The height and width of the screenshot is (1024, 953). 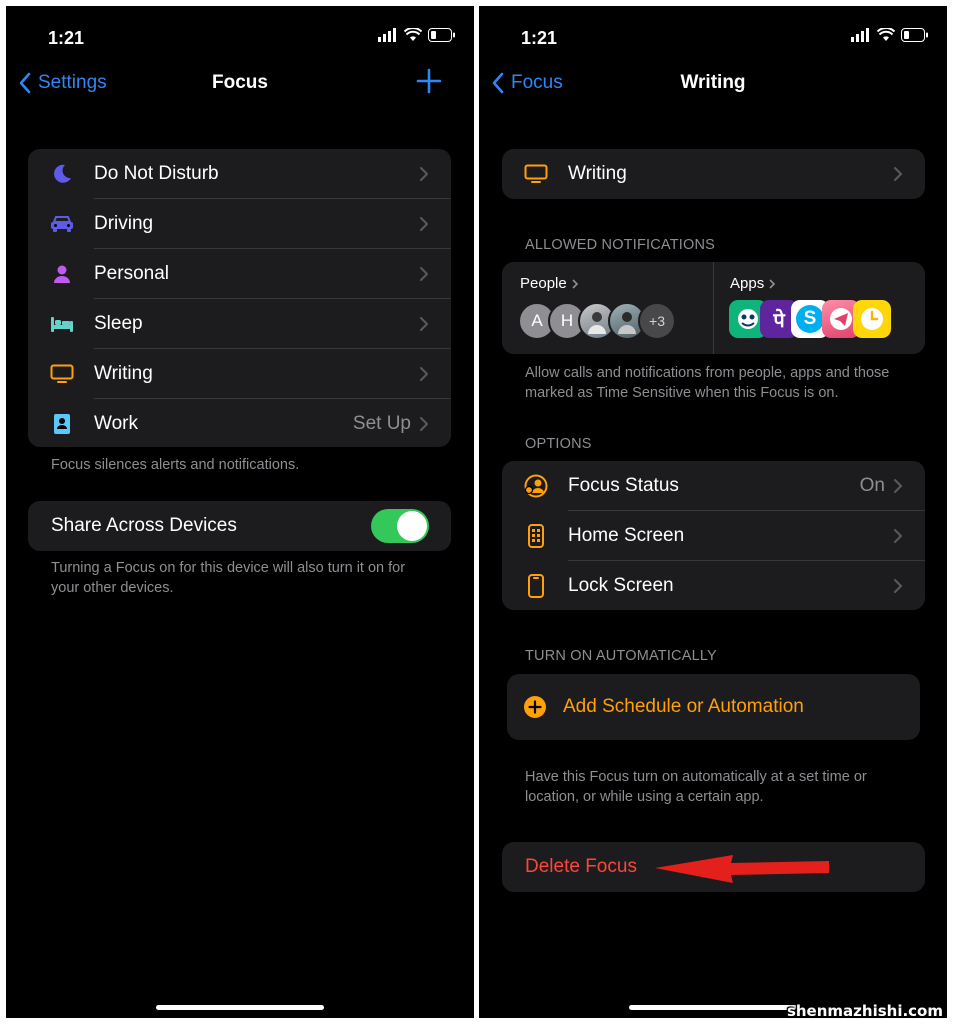 What do you see at coordinates (683, 706) in the screenshot?
I see `add-schedule-label: Add Schedule or Automation` at bounding box center [683, 706].